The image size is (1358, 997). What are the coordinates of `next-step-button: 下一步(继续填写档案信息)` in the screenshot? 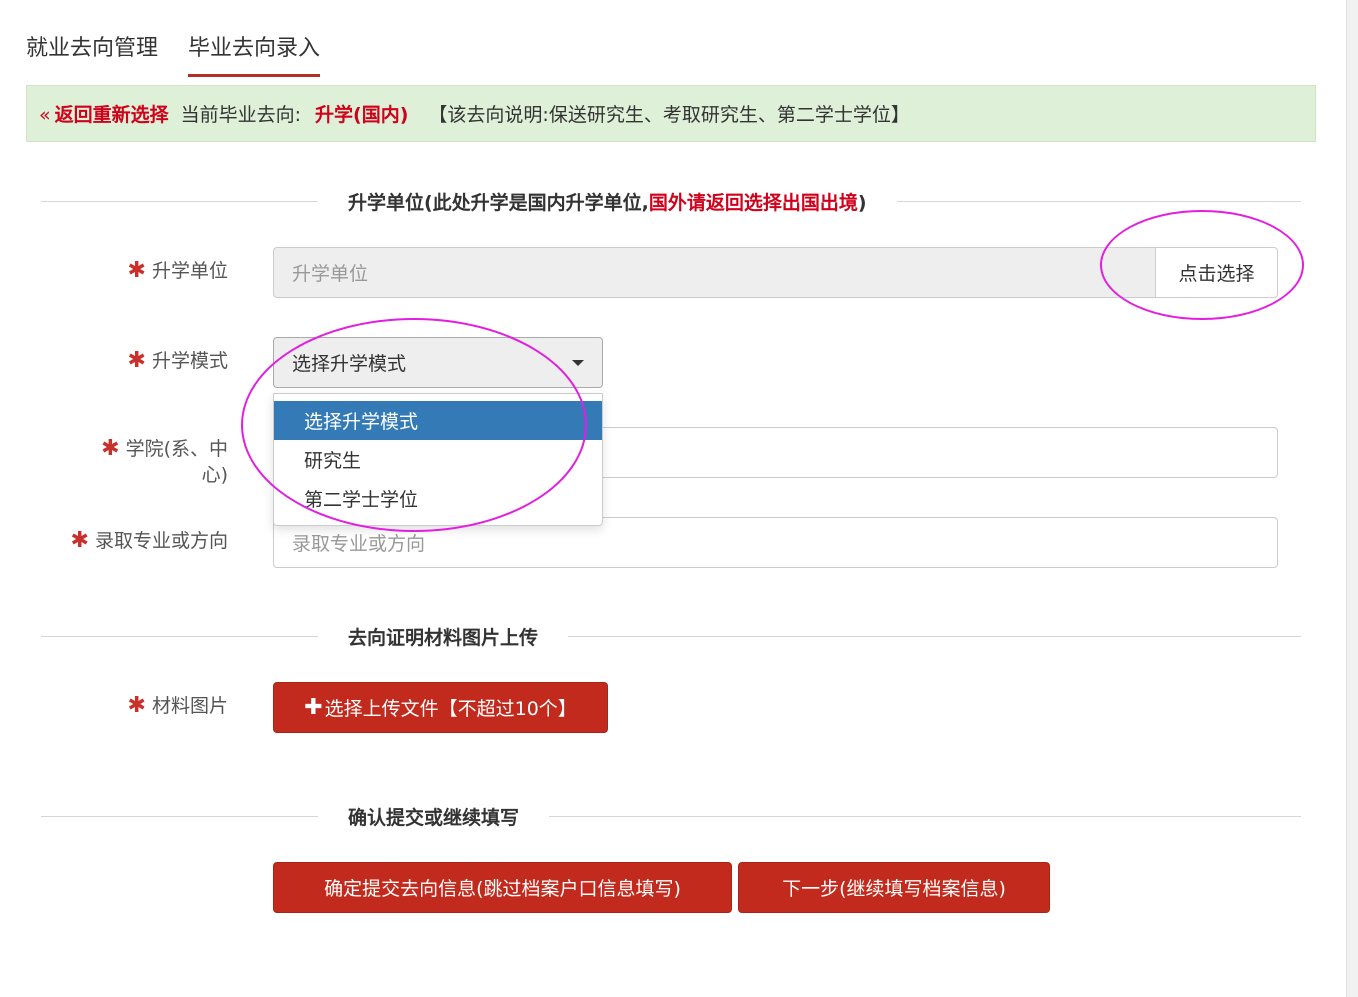 It's located at (894, 887).